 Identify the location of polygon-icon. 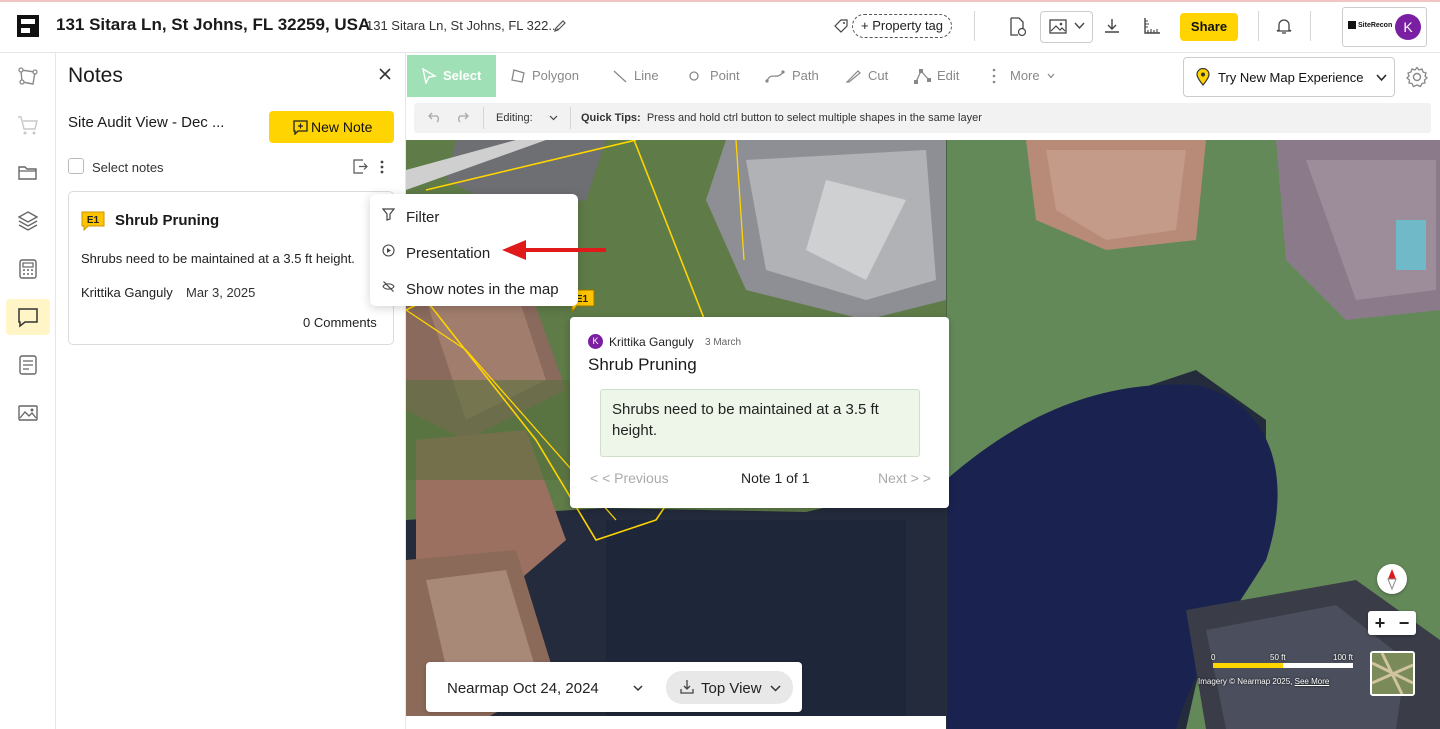
(518, 76).